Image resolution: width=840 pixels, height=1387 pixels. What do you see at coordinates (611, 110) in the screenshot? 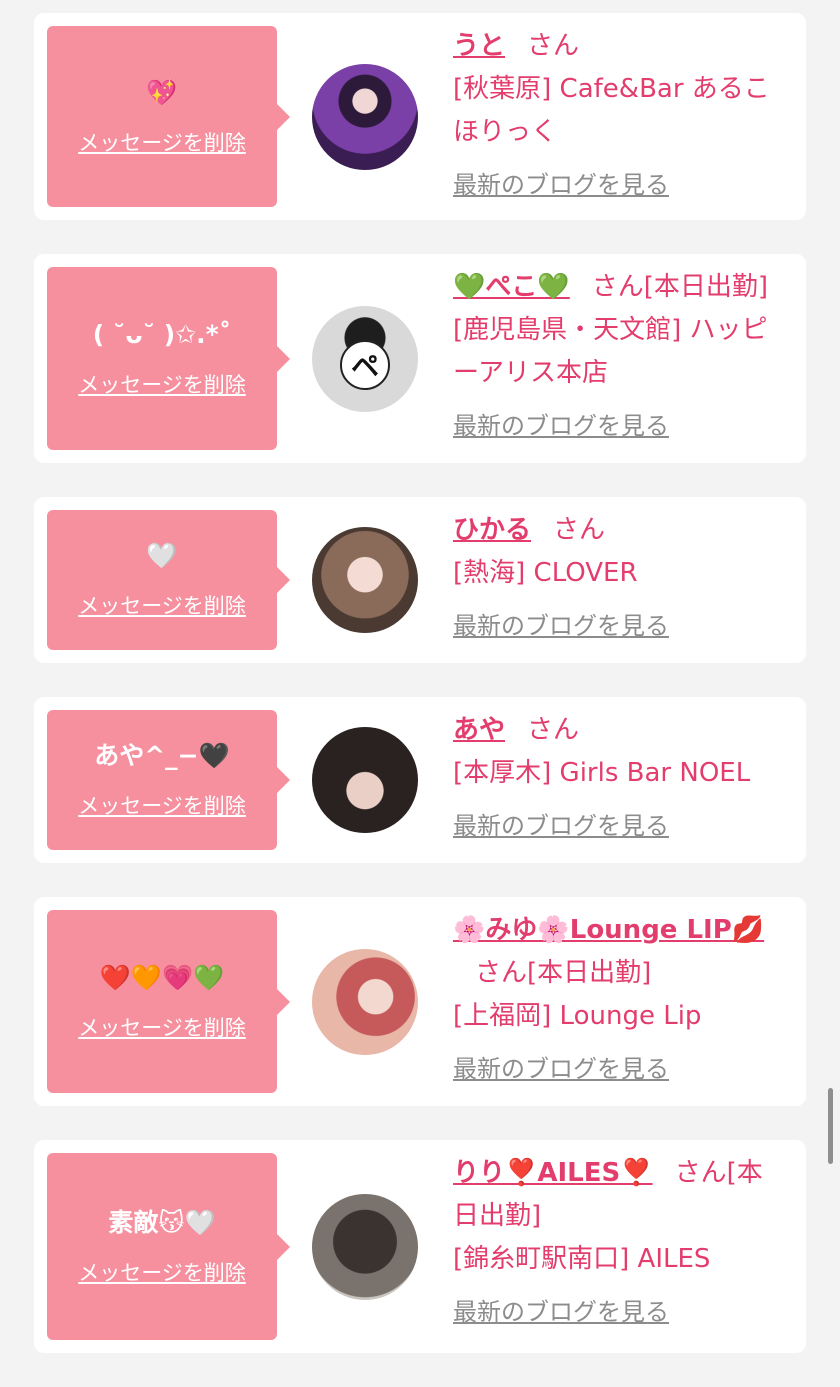
I see `store-label: [秋葉原] Cafe&Bar あるこほりっく` at bounding box center [611, 110].